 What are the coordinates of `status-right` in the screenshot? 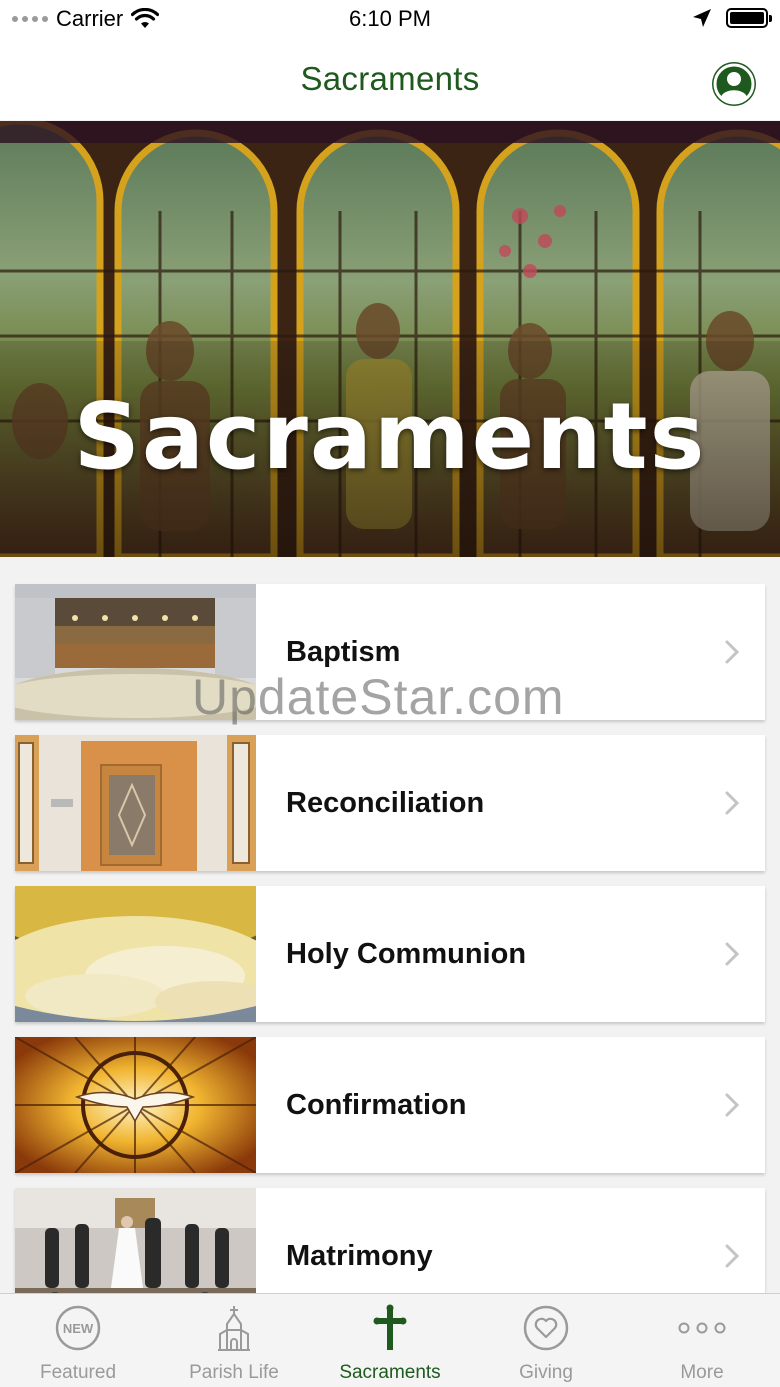 It's located at (732, 18).